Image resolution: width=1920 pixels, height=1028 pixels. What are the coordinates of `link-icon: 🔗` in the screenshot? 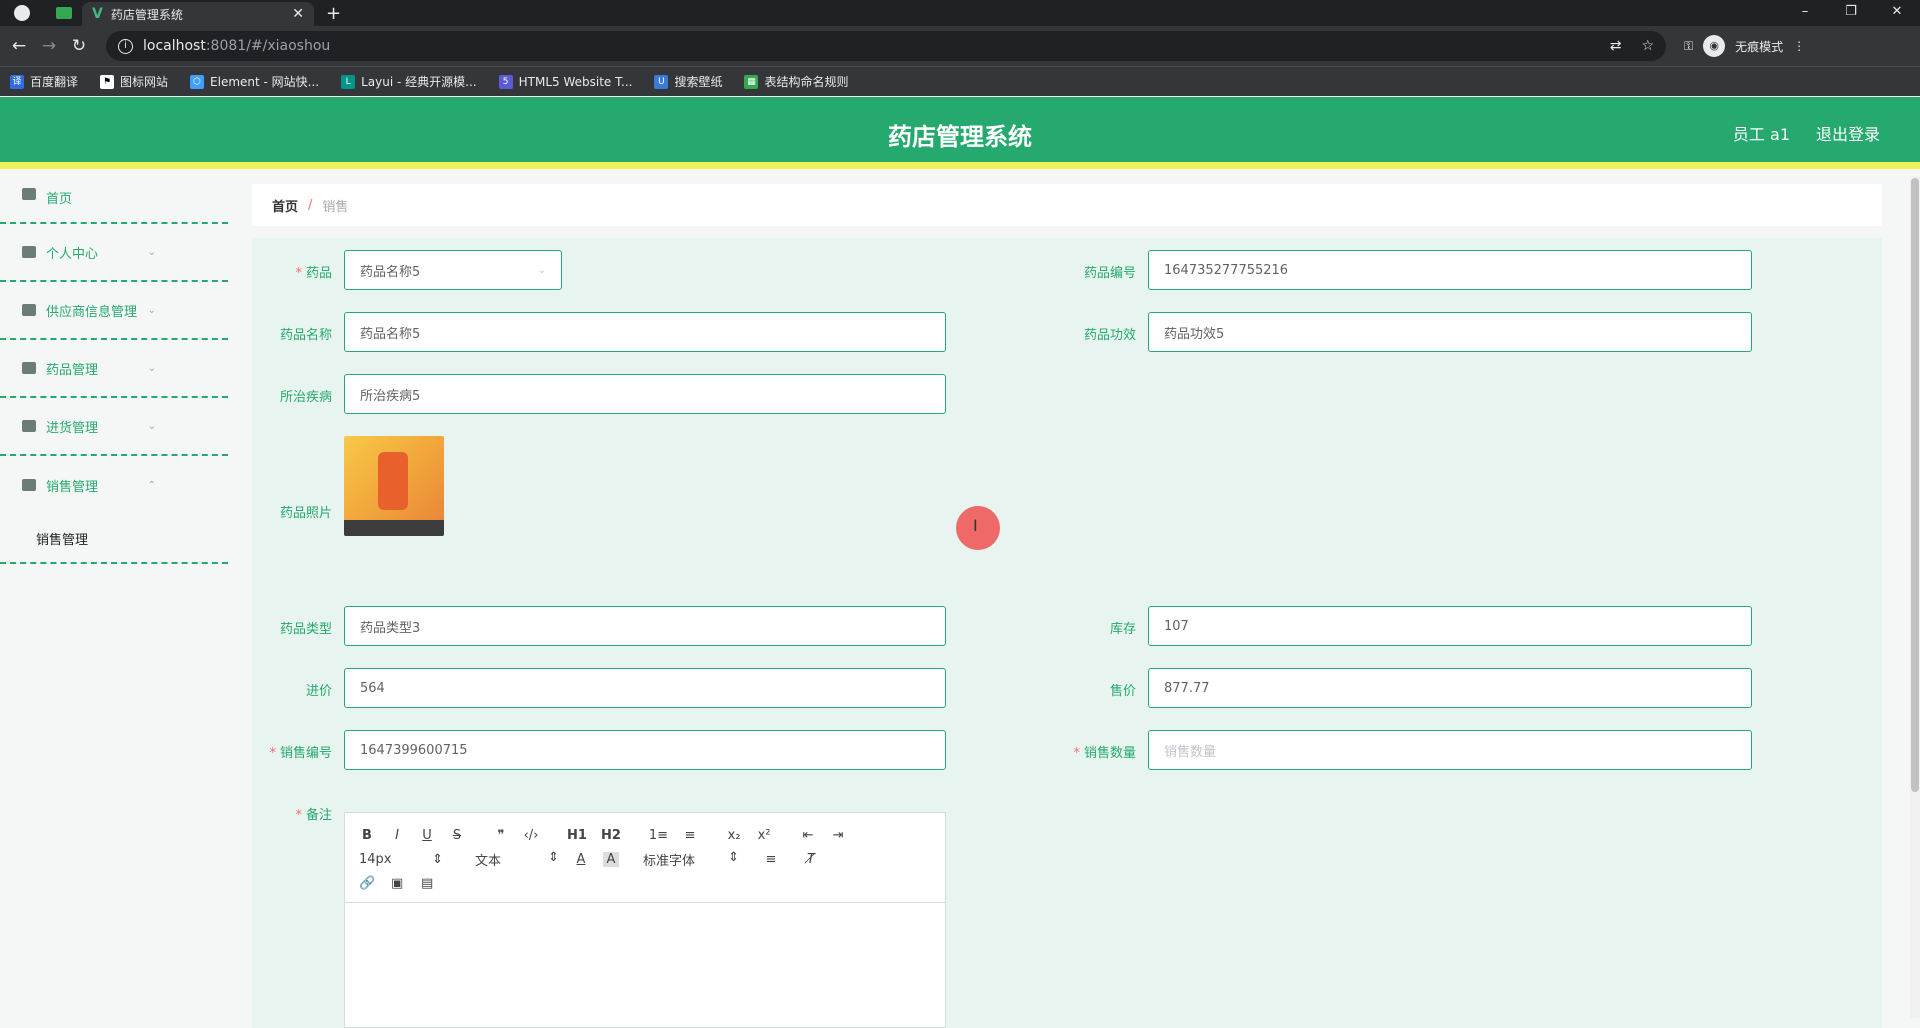 It's located at (367, 883).